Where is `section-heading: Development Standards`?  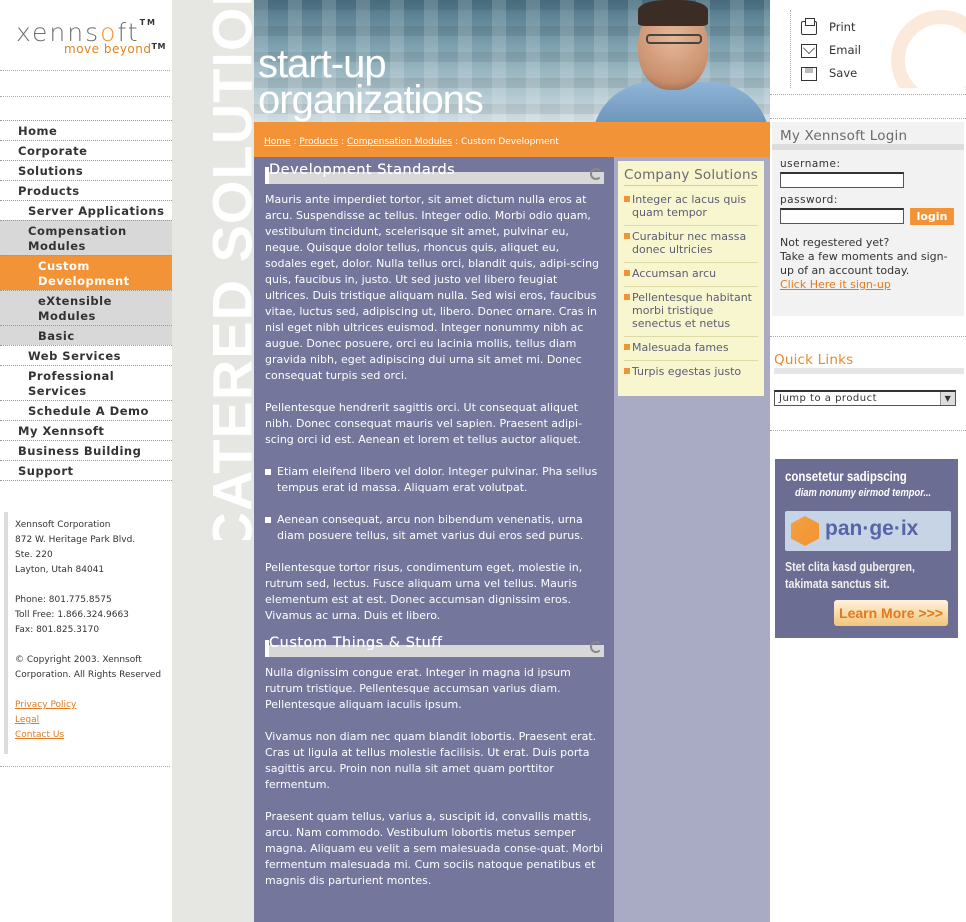 section-heading: Development Standards is located at coordinates (434, 173).